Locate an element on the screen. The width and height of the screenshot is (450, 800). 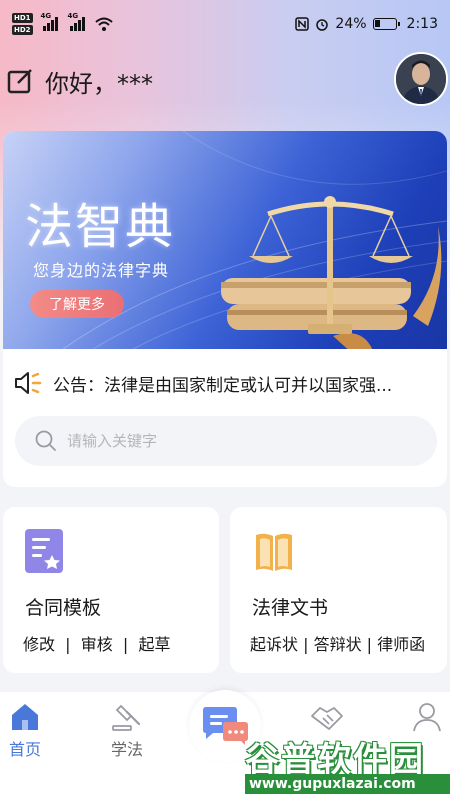
edit-icon is located at coordinates (20, 81).